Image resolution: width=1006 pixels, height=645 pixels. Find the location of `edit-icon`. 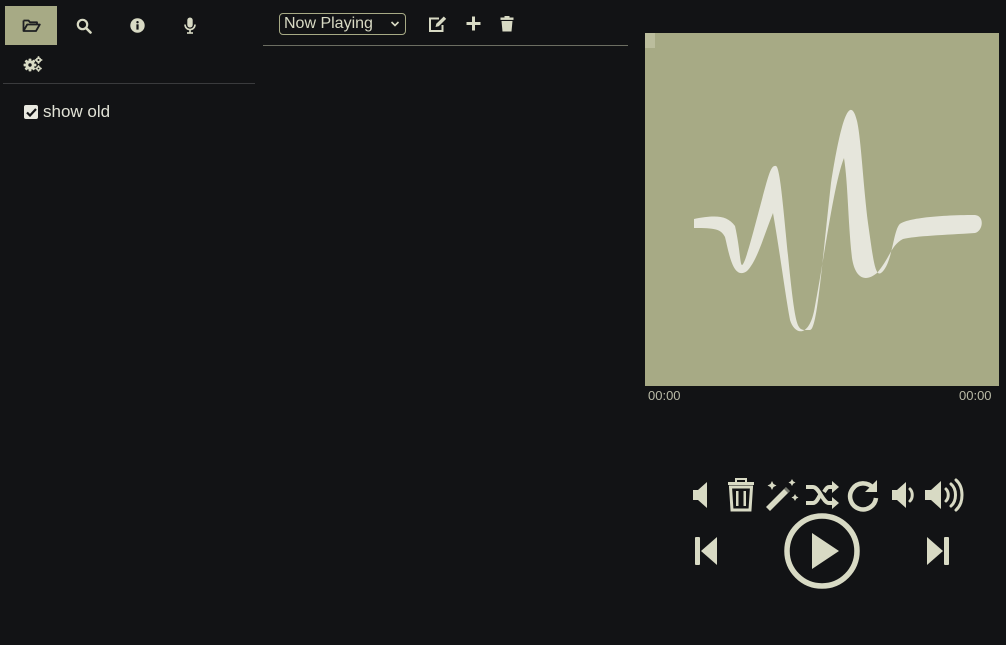

edit-icon is located at coordinates (437, 27).